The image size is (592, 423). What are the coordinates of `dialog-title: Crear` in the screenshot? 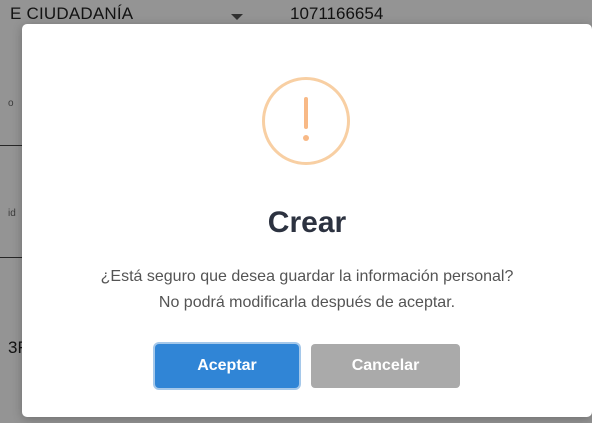 It's located at (307, 222).